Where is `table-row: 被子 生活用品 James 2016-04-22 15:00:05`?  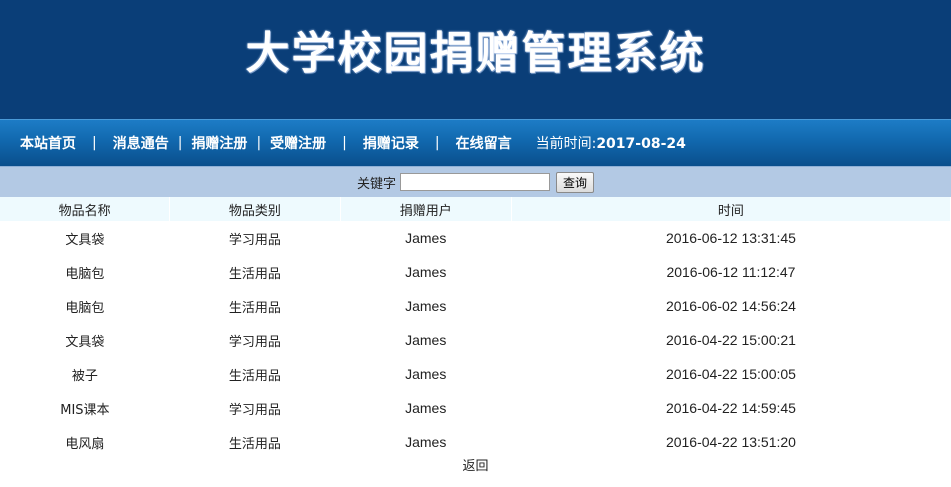 table-row: 被子 生活用品 James 2016-04-22 15:00:05 is located at coordinates (475, 374).